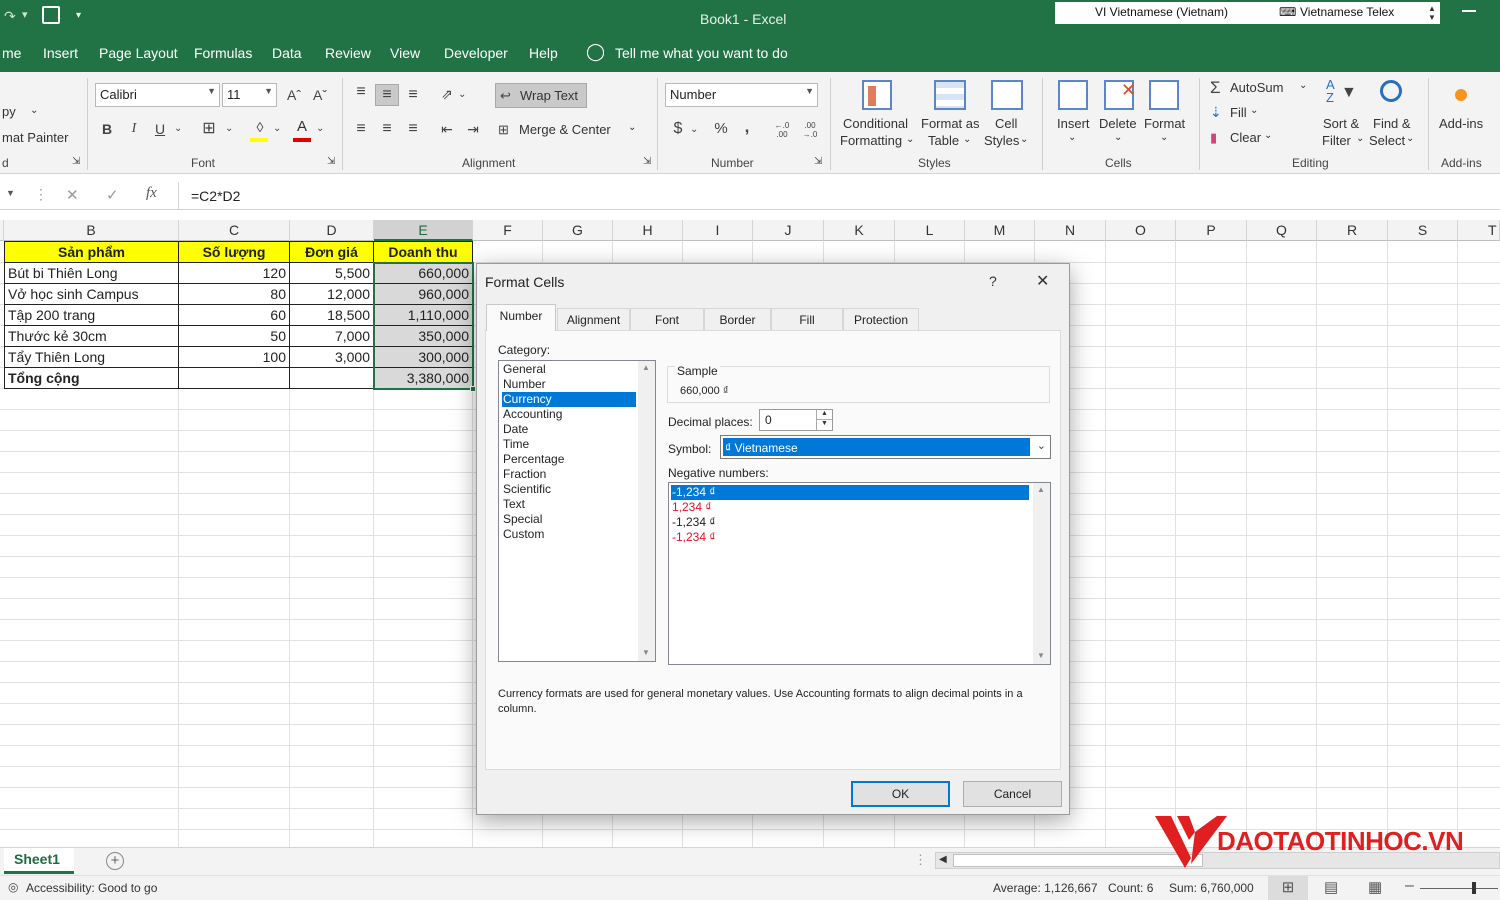  What do you see at coordinates (11, 53) in the screenshot?
I see `menu-home: me` at bounding box center [11, 53].